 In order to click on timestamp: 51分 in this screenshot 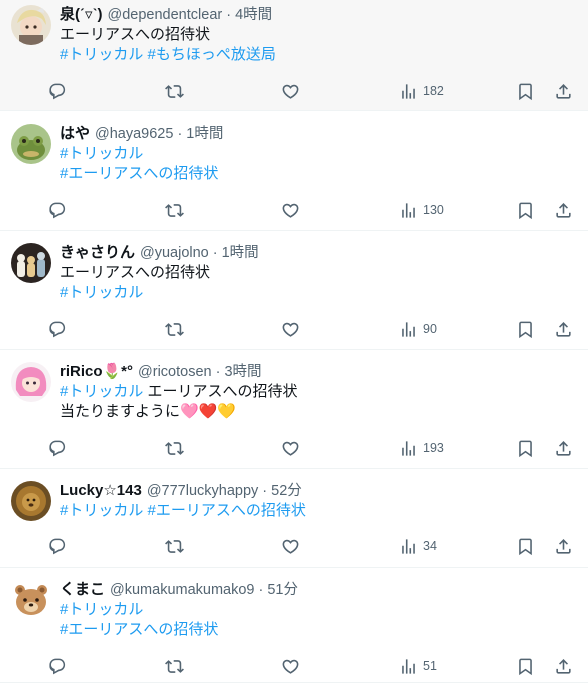, I will do `click(282, 590)`.